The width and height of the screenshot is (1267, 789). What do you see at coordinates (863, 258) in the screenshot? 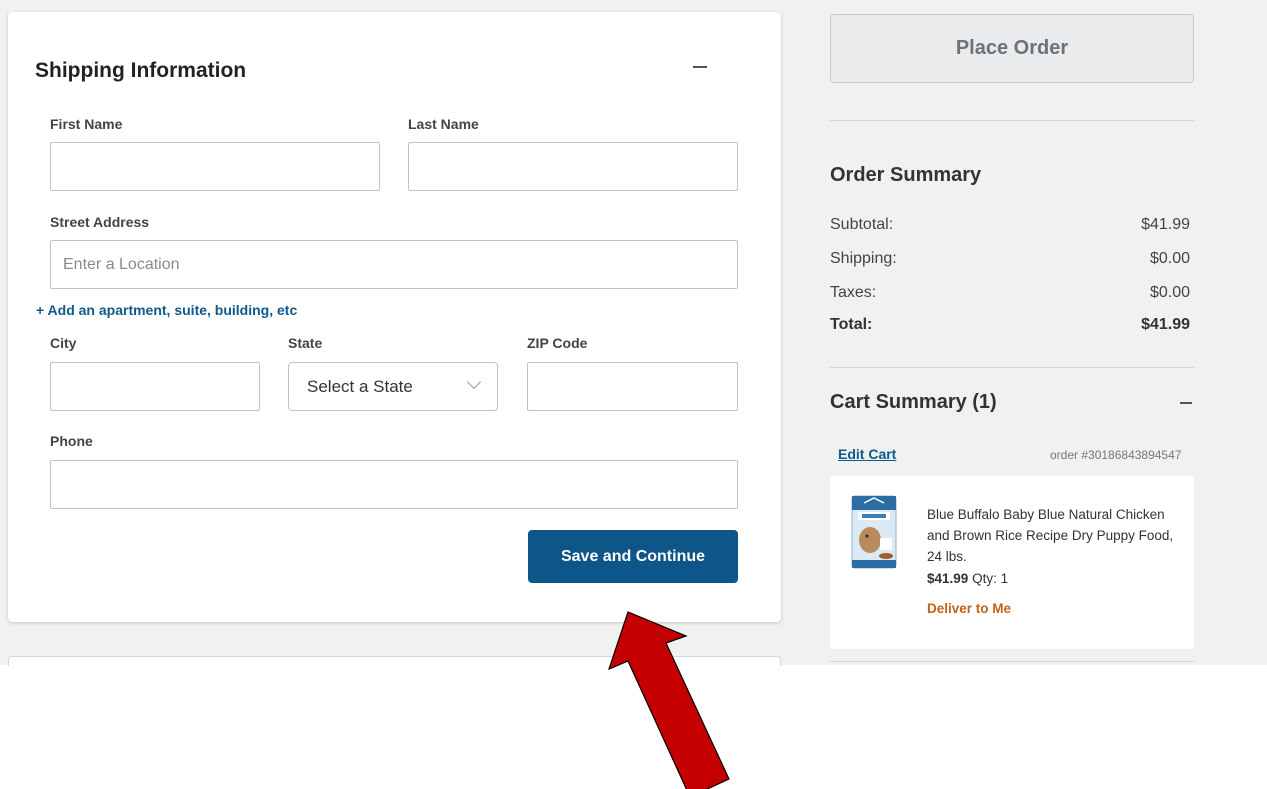
I see `shipping-label: Shipping:` at bounding box center [863, 258].